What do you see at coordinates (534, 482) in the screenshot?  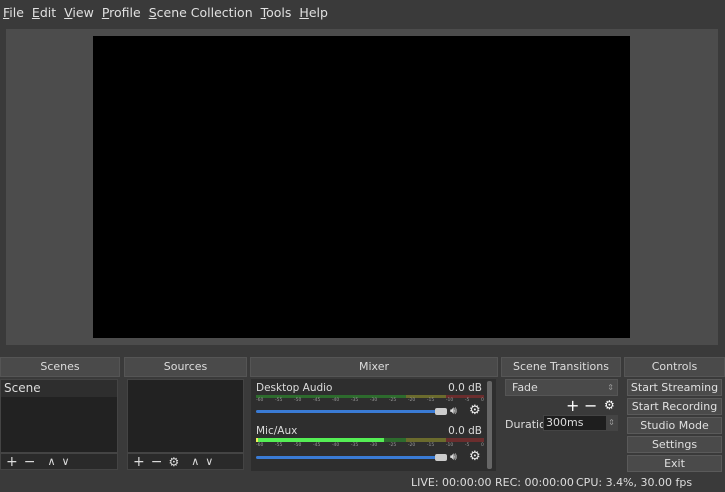 I see `rec-time: REC: 00:00:00` at bounding box center [534, 482].